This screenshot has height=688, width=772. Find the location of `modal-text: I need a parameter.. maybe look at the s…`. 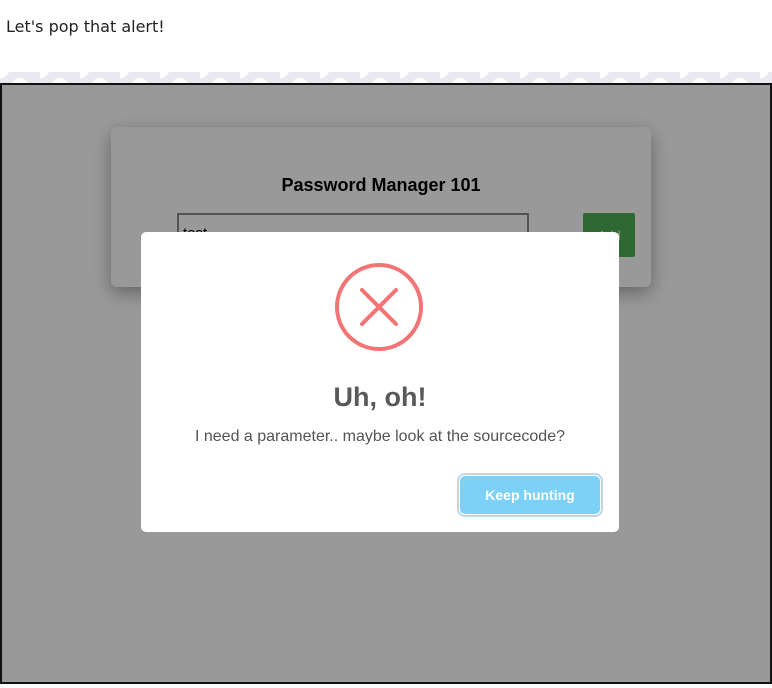

modal-text: I need a parameter.. maybe look at the s… is located at coordinates (379, 436).